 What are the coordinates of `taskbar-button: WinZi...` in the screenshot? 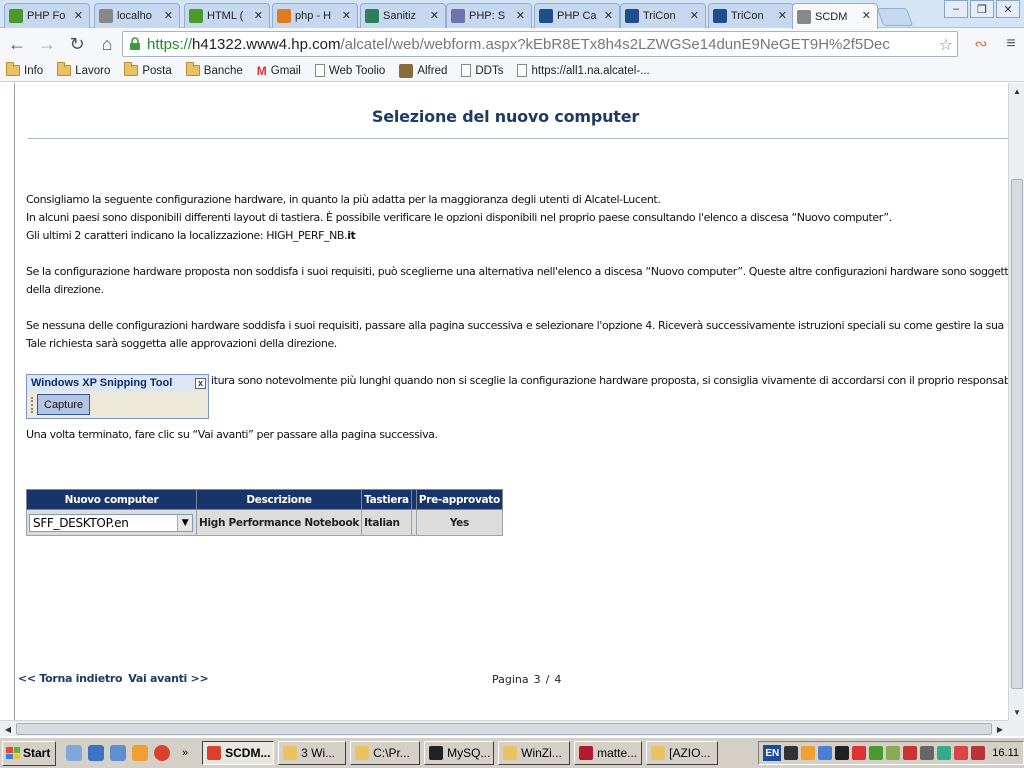 It's located at (534, 753).